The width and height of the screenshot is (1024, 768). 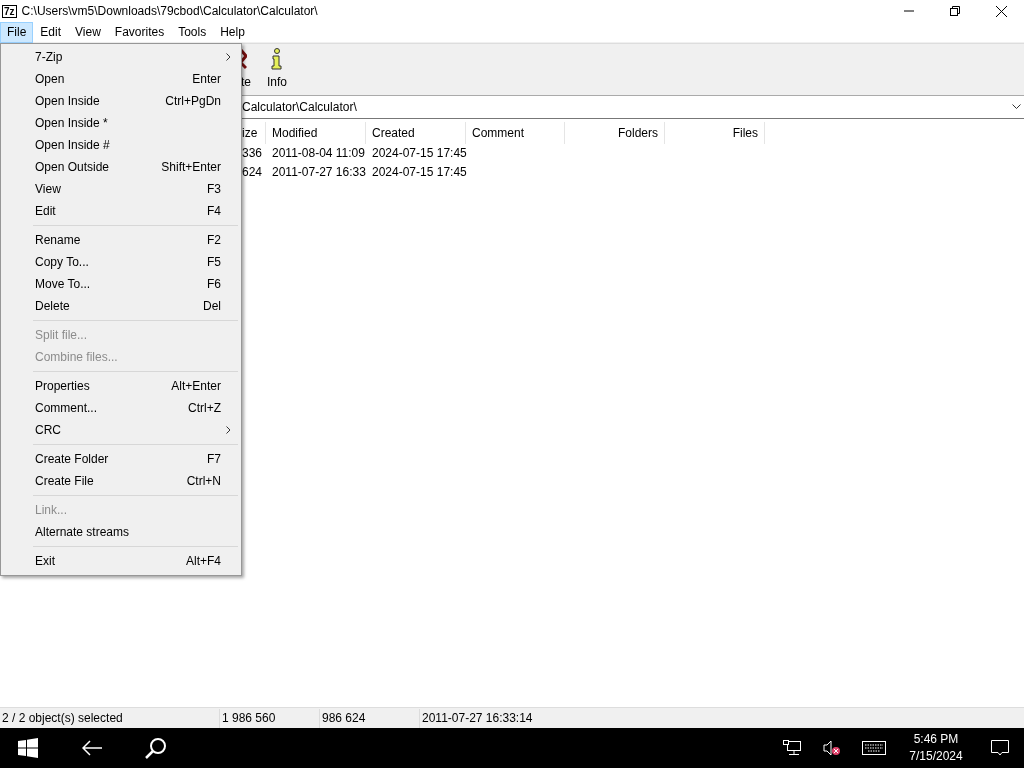 What do you see at coordinates (253, 172) in the screenshot?
I see `table-cell-text: 624` at bounding box center [253, 172].